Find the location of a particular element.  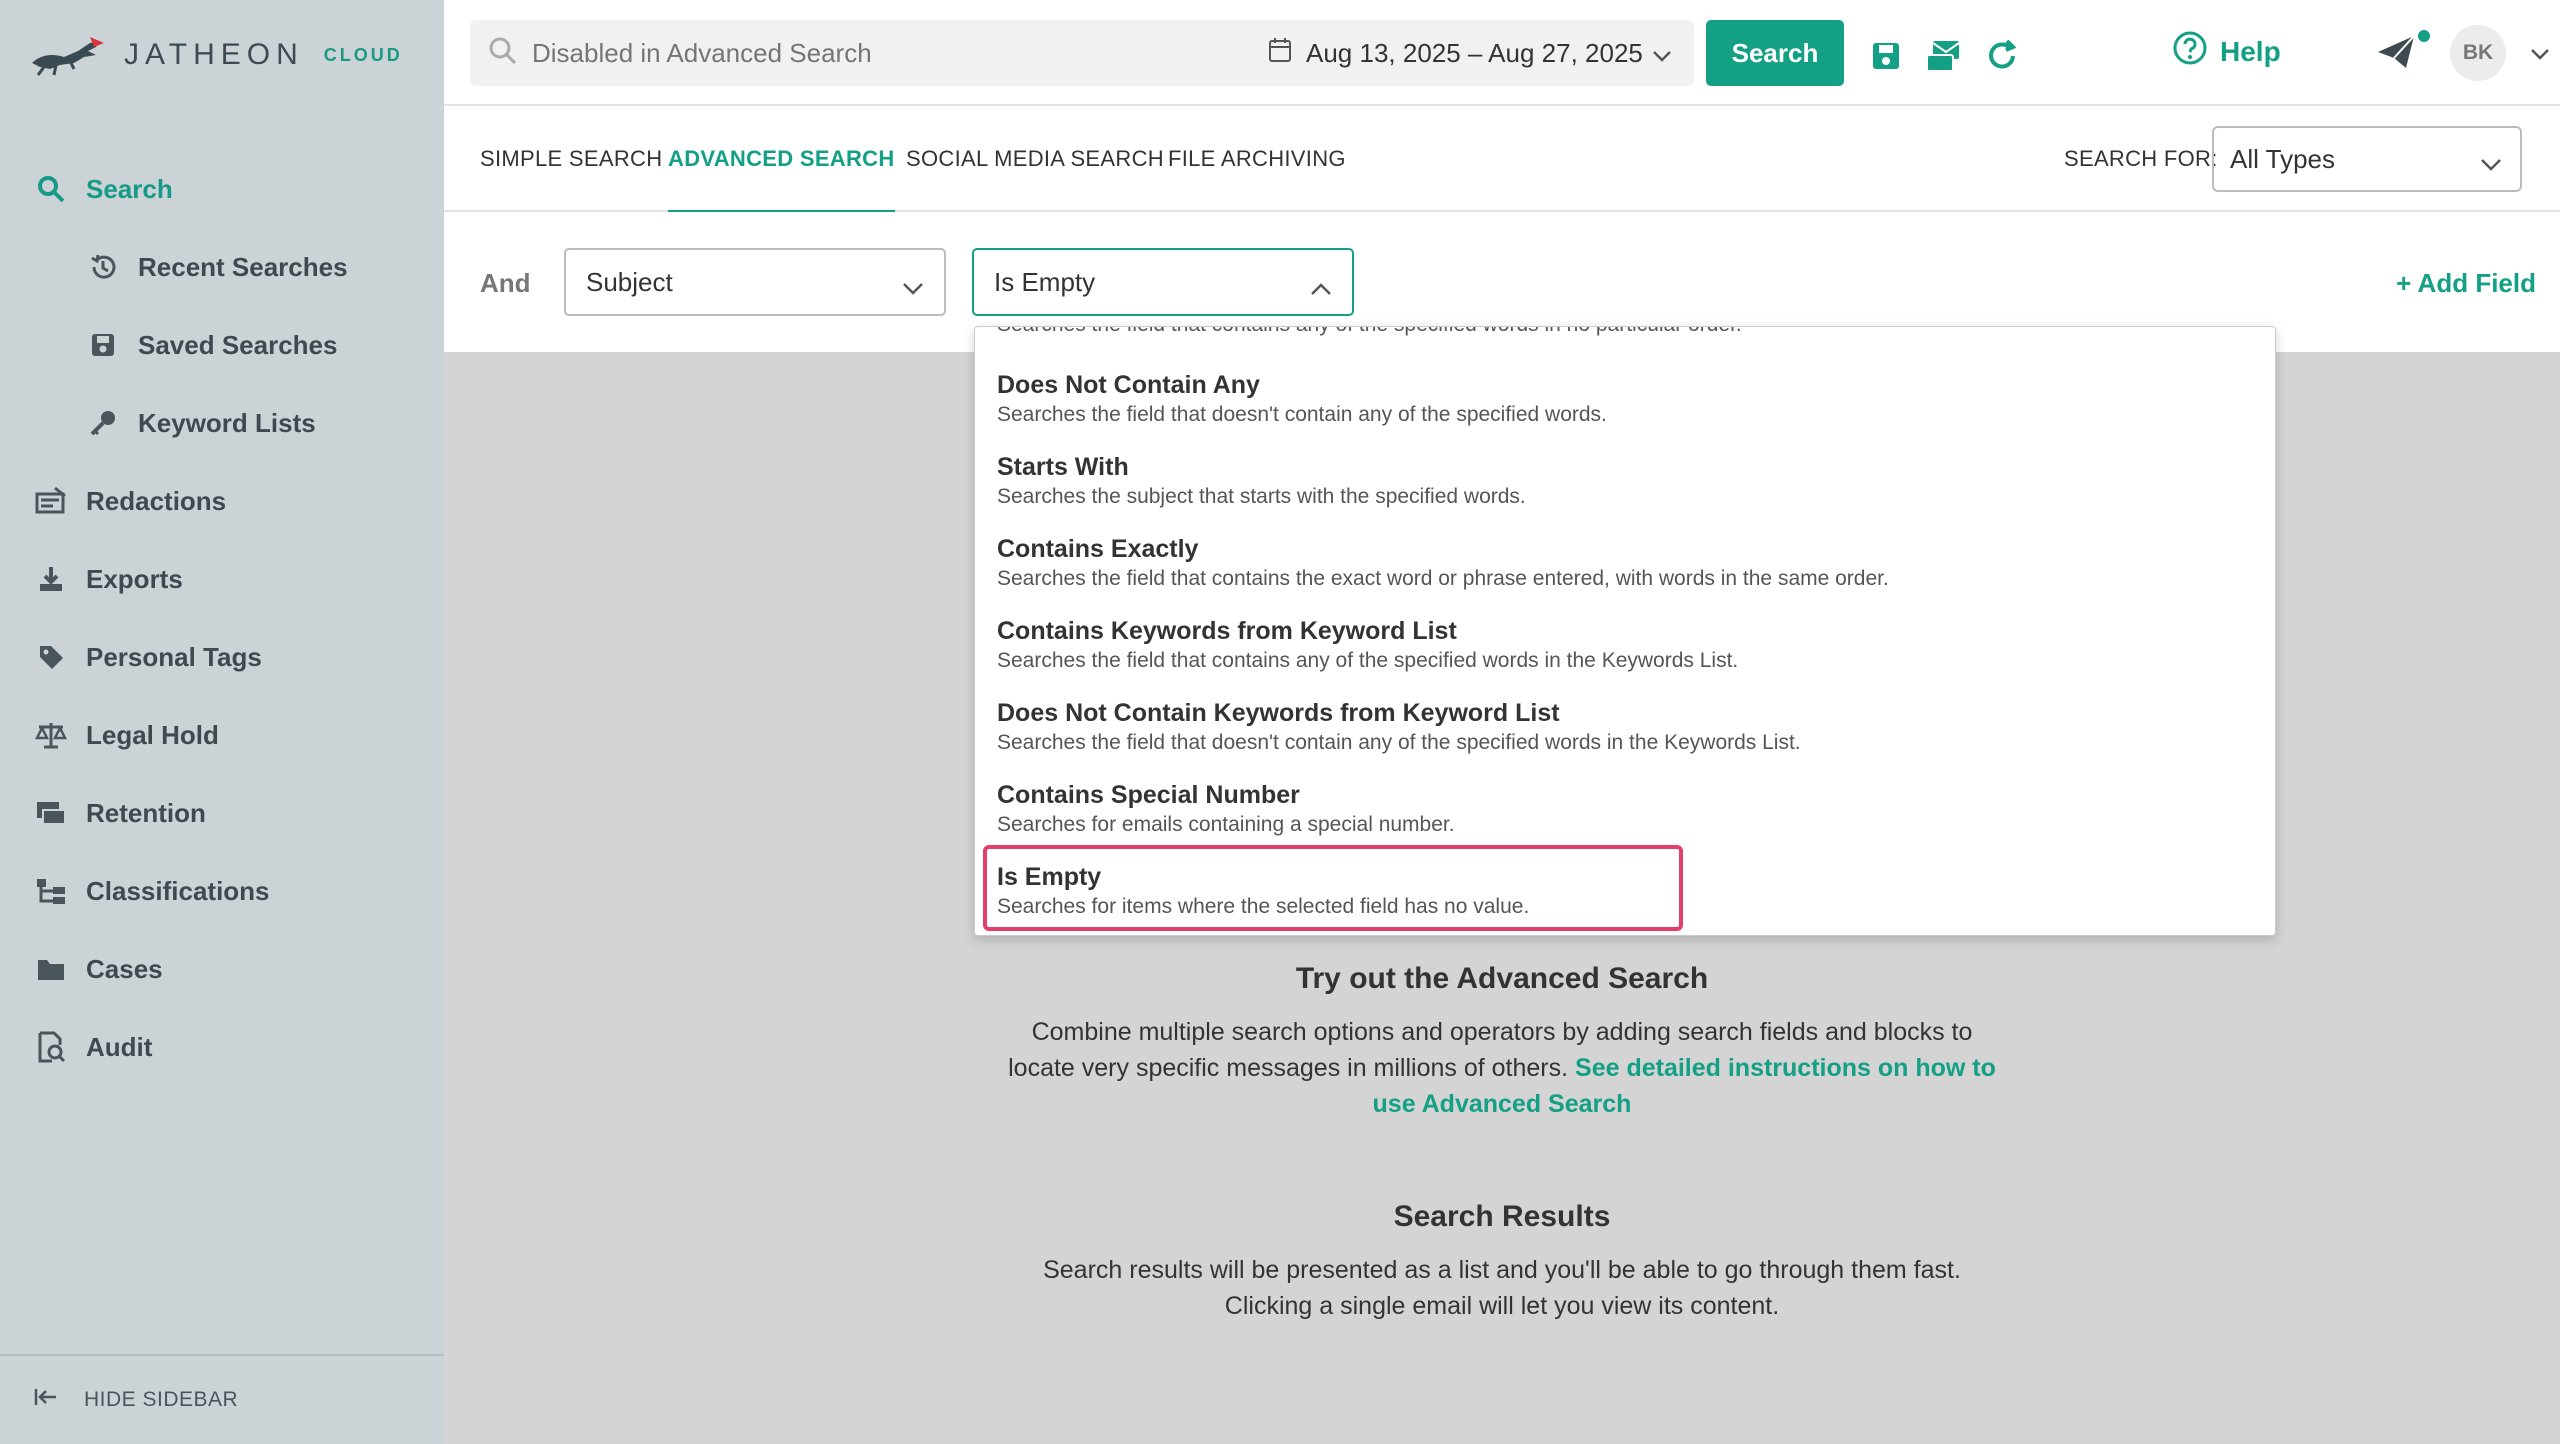

tab-file-archiving: FILE ARCHIVING is located at coordinates (1257, 159).